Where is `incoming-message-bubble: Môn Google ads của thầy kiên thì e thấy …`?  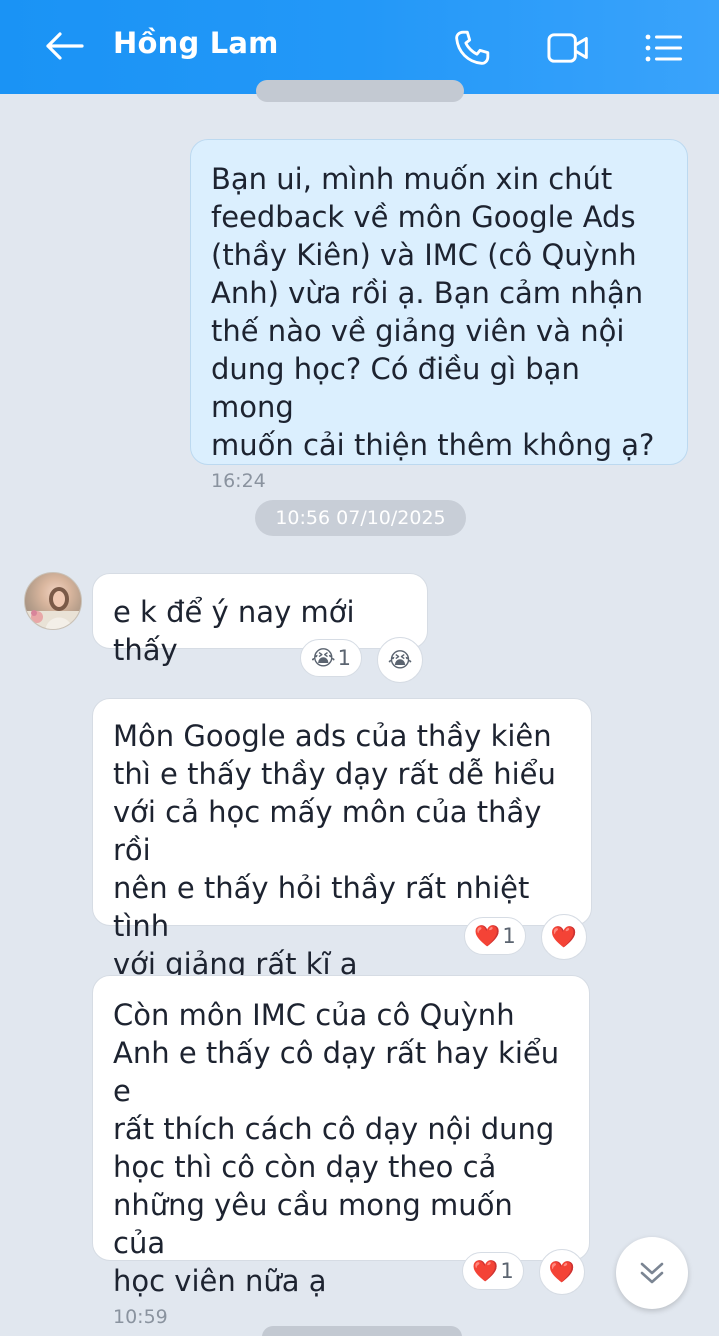
incoming-message-bubble: Môn Google ads của thầy kiên thì e thấy … is located at coordinates (342, 839).